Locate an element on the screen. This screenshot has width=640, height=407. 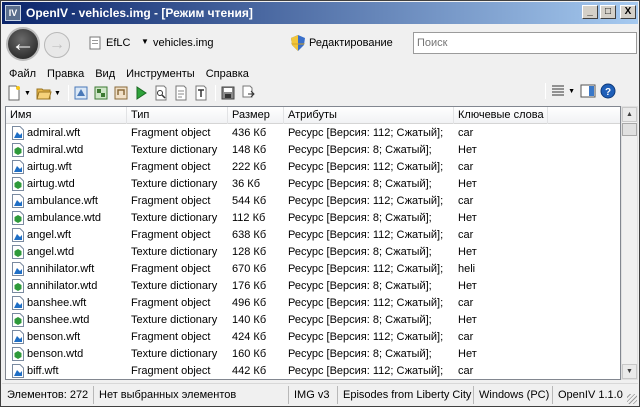
search-input is located at coordinates (525, 43).